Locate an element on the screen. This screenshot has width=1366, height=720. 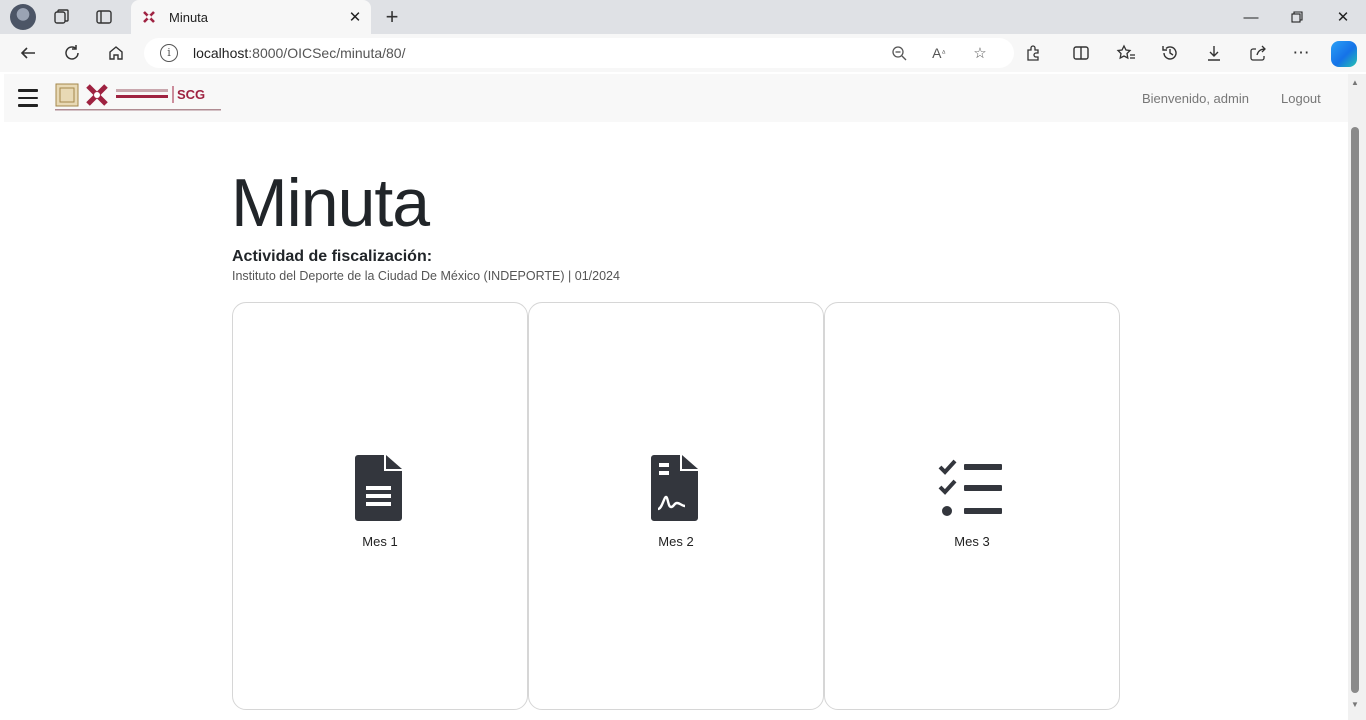
card-label: Mes 3 is located at coordinates (972, 541).